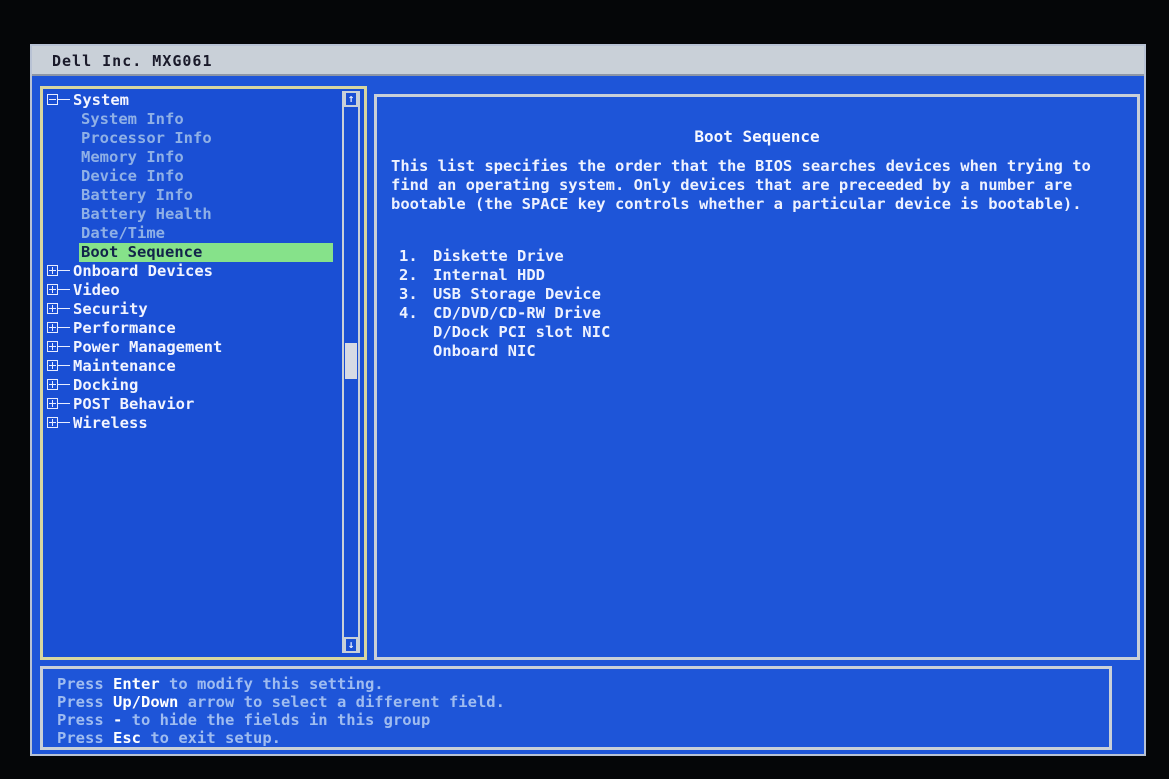  I want to click on tree-group-label: Power Management, so click(148, 347).